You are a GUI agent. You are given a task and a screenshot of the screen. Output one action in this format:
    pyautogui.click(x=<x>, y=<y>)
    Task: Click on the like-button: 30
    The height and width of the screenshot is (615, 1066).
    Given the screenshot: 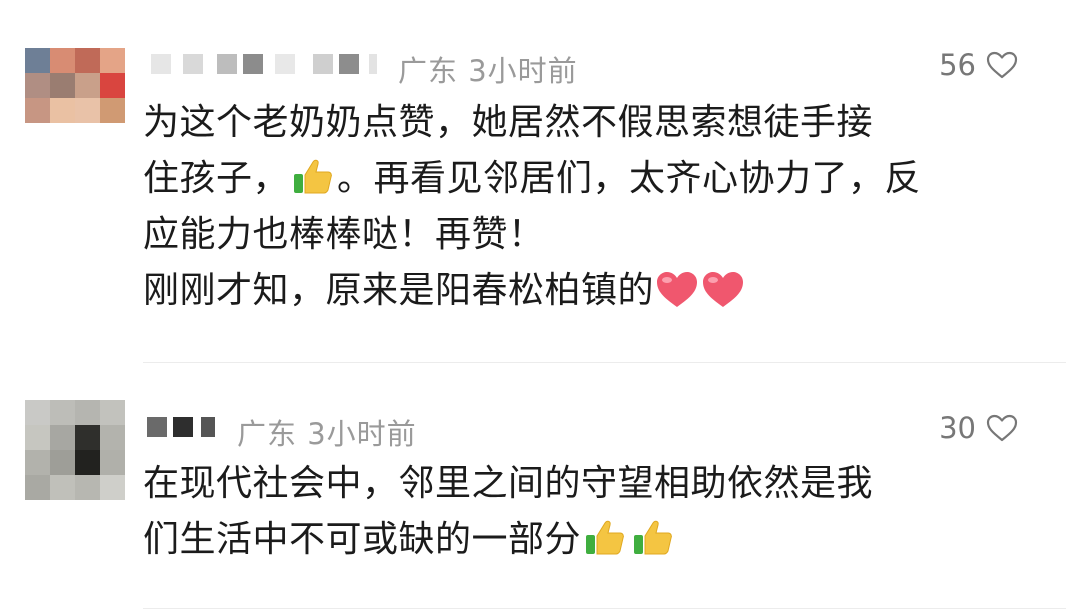 What is the action you would take?
    pyautogui.click(x=978, y=428)
    